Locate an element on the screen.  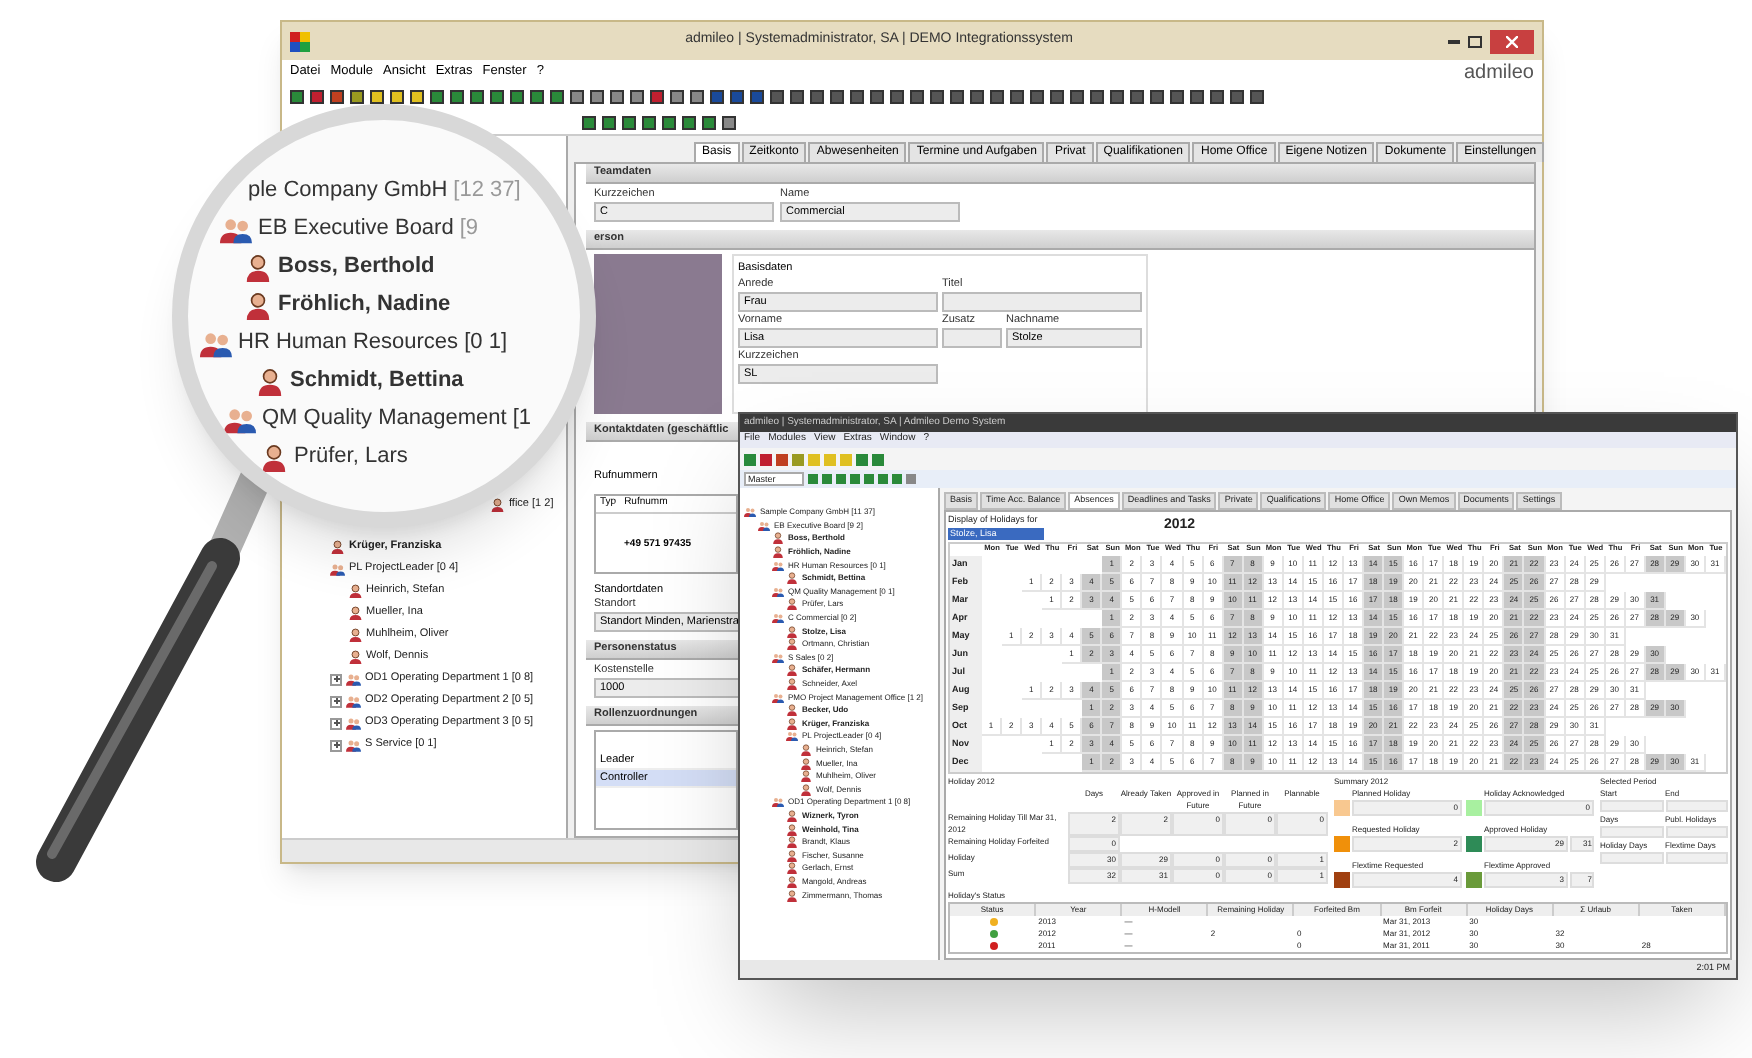
app-logo: admileo is located at coordinates (1498, 73).